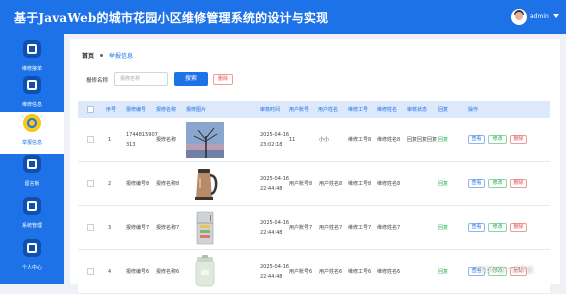  Describe the element at coordinates (141, 79) in the screenshot. I see `search-input: 报修名称` at that location.